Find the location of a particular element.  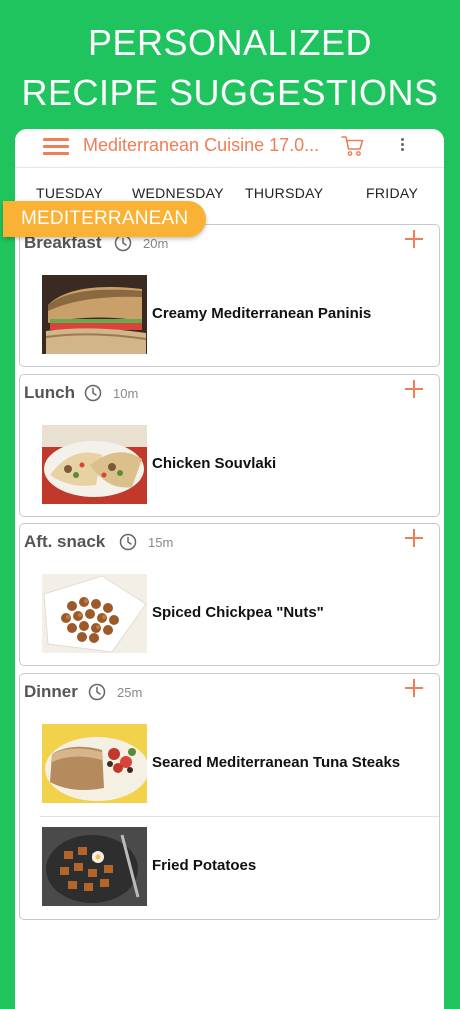

recipe-row: Chicken Souvlaki is located at coordinates (229, 475).